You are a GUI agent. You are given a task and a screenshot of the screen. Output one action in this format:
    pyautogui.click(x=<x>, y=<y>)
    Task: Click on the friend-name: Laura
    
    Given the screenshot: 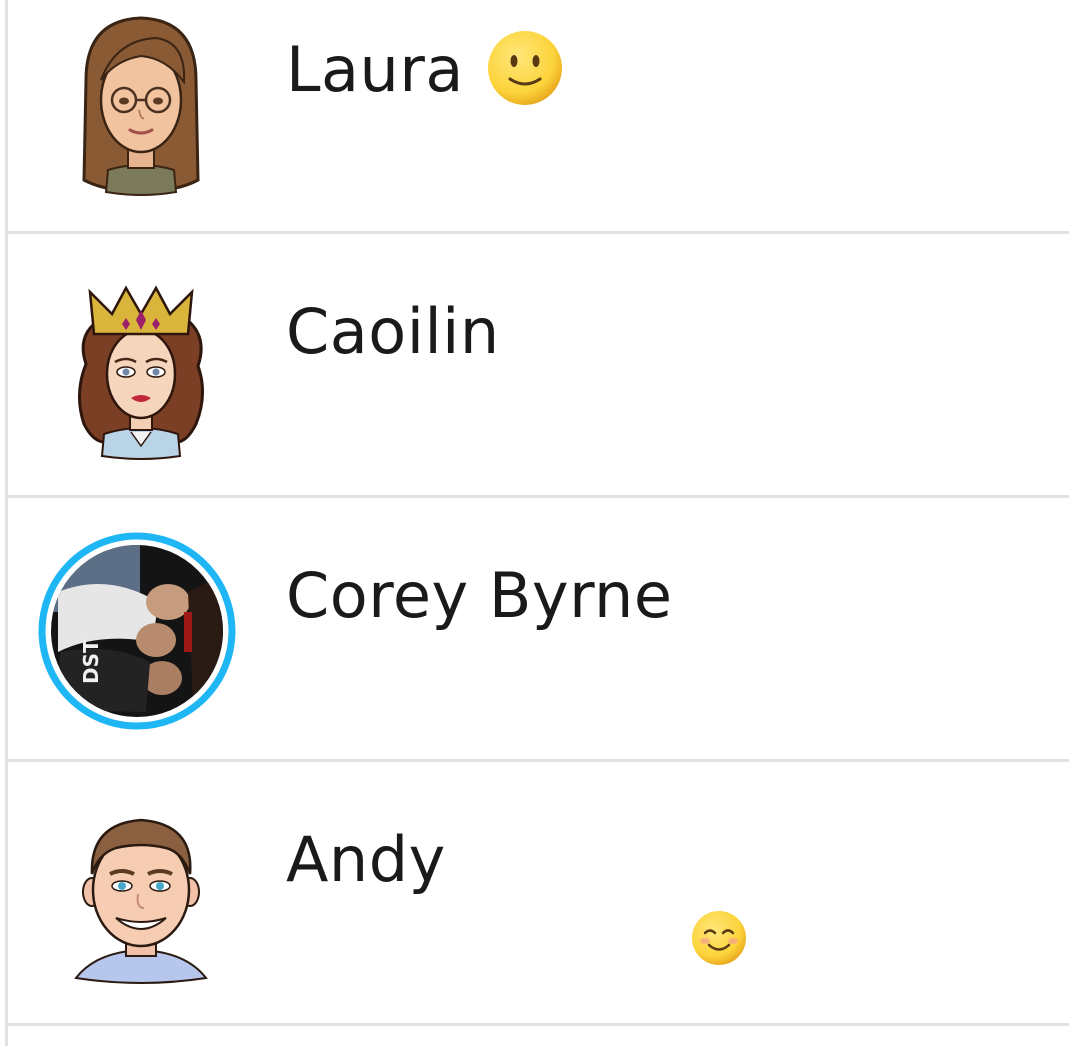 What is the action you would take?
    pyautogui.click(x=375, y=69)
    